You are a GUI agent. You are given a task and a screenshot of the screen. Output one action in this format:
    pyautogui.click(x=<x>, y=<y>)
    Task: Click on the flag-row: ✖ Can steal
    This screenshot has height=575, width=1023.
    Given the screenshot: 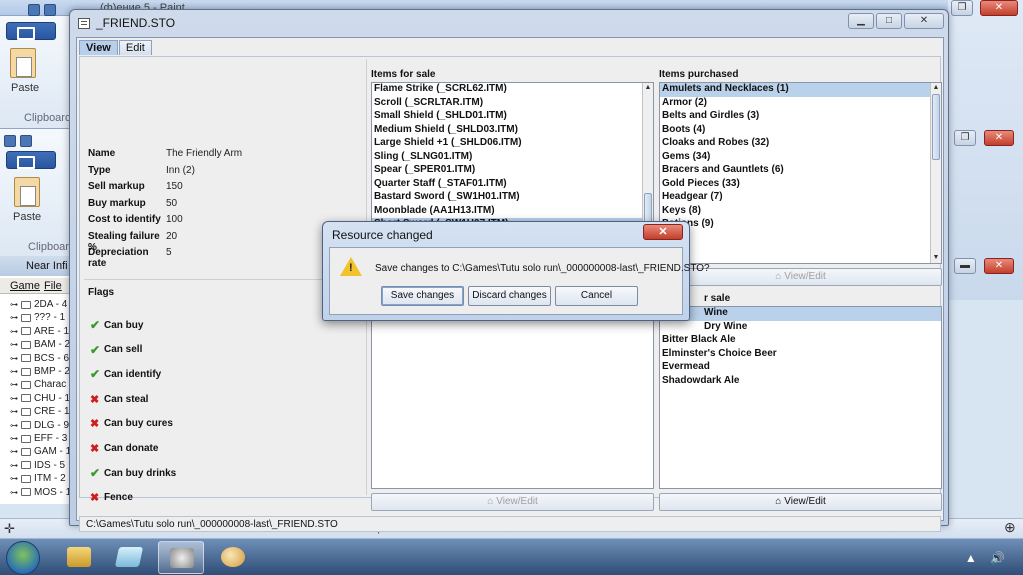 What is the action you would take?
    pyautogui.click(x=119, y=399)
    